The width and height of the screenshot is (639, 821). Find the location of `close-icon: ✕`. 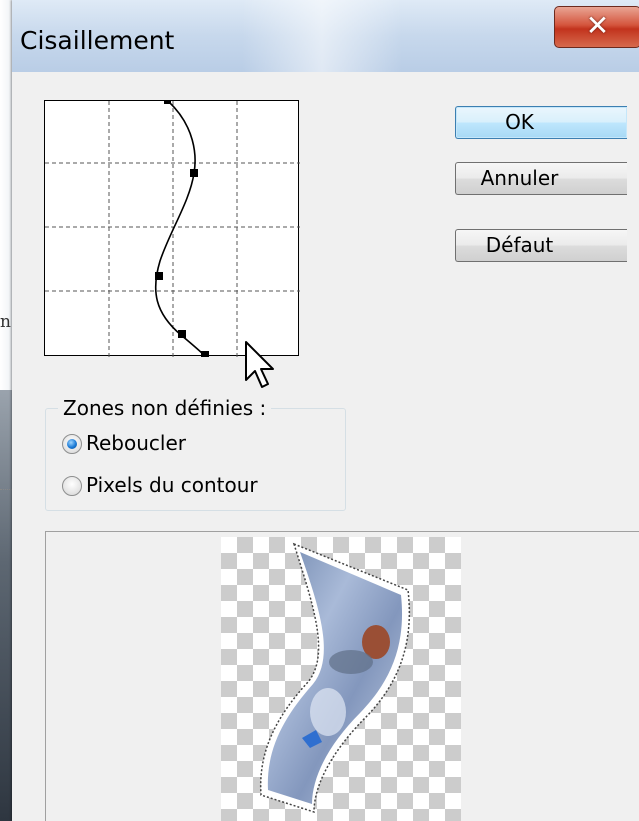

close-icon: ✕ is located at coordinates (597, 25).